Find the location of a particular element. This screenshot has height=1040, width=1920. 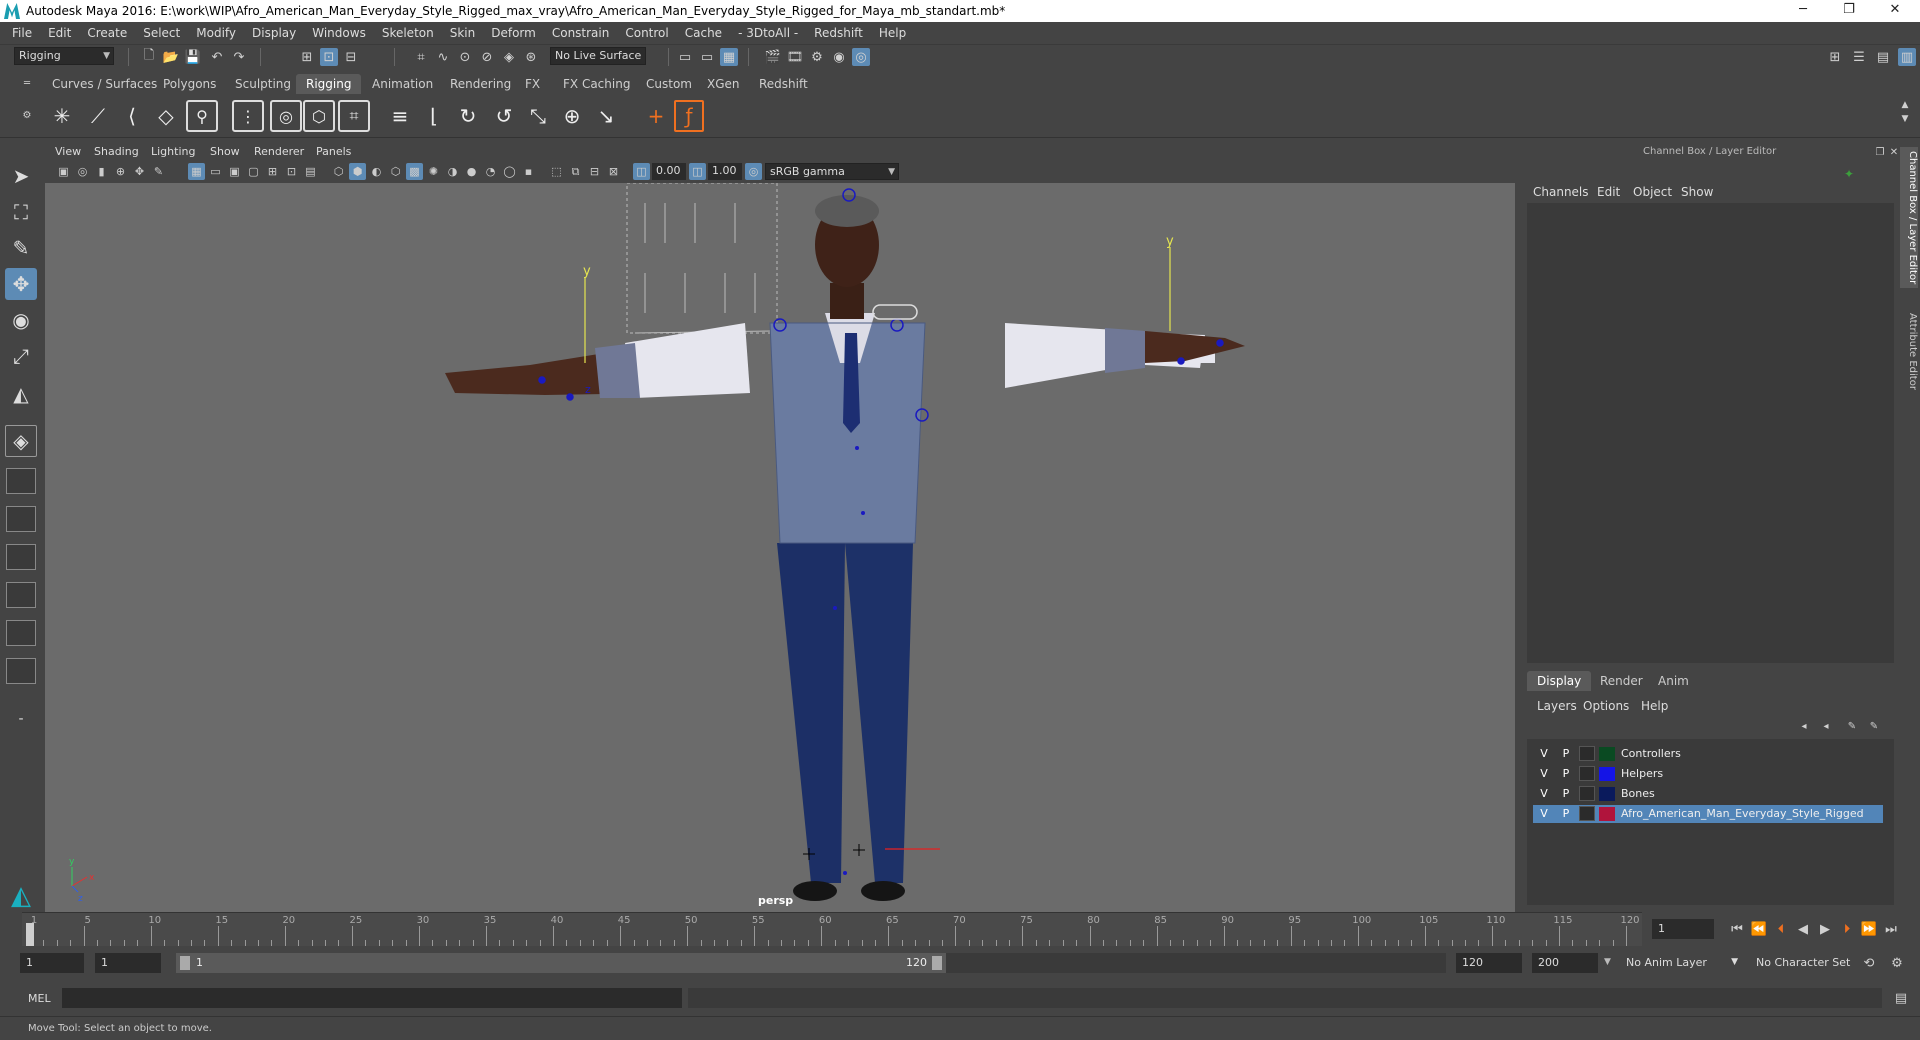

camera-select-icon: ▣ is located at coordinates (63, 171).